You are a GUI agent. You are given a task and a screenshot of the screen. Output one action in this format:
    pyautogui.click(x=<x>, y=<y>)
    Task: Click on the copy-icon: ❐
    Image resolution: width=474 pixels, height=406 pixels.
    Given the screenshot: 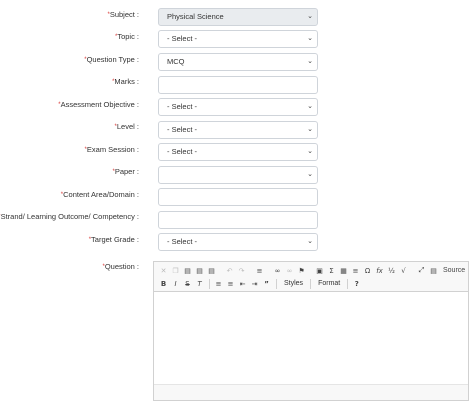 What is the action you would take?
    pyautogui.click(x=175, y=271)
    